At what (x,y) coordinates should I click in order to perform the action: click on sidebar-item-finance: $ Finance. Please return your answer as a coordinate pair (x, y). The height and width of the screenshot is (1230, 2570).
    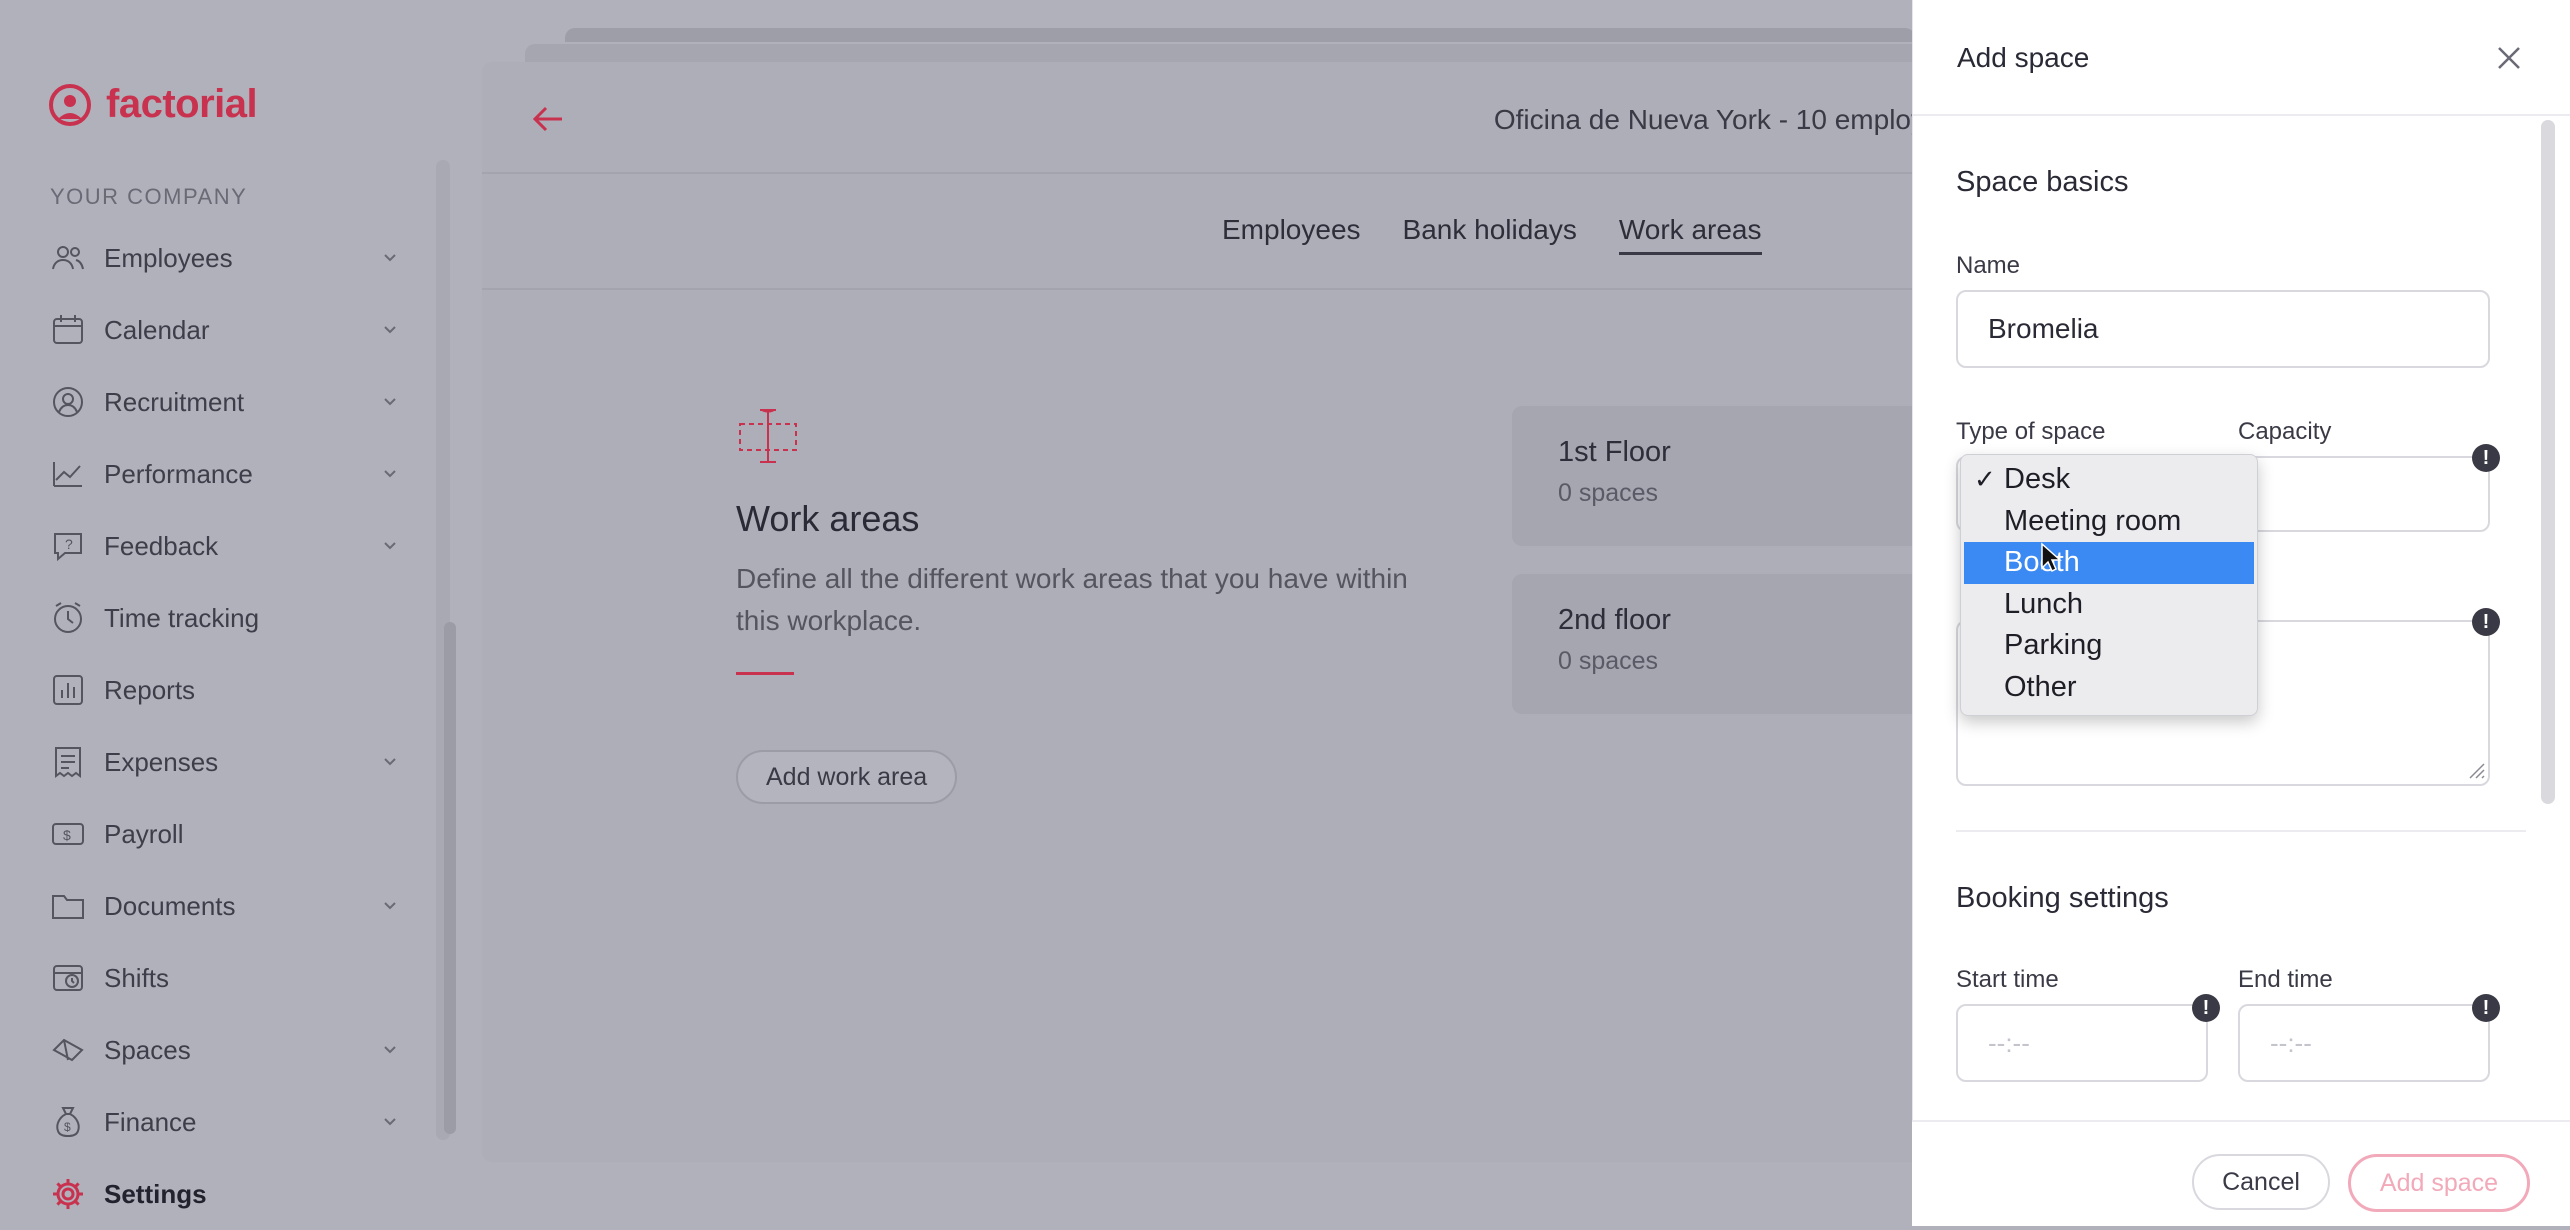
    Looking at the image, I should click on (225, 1122).